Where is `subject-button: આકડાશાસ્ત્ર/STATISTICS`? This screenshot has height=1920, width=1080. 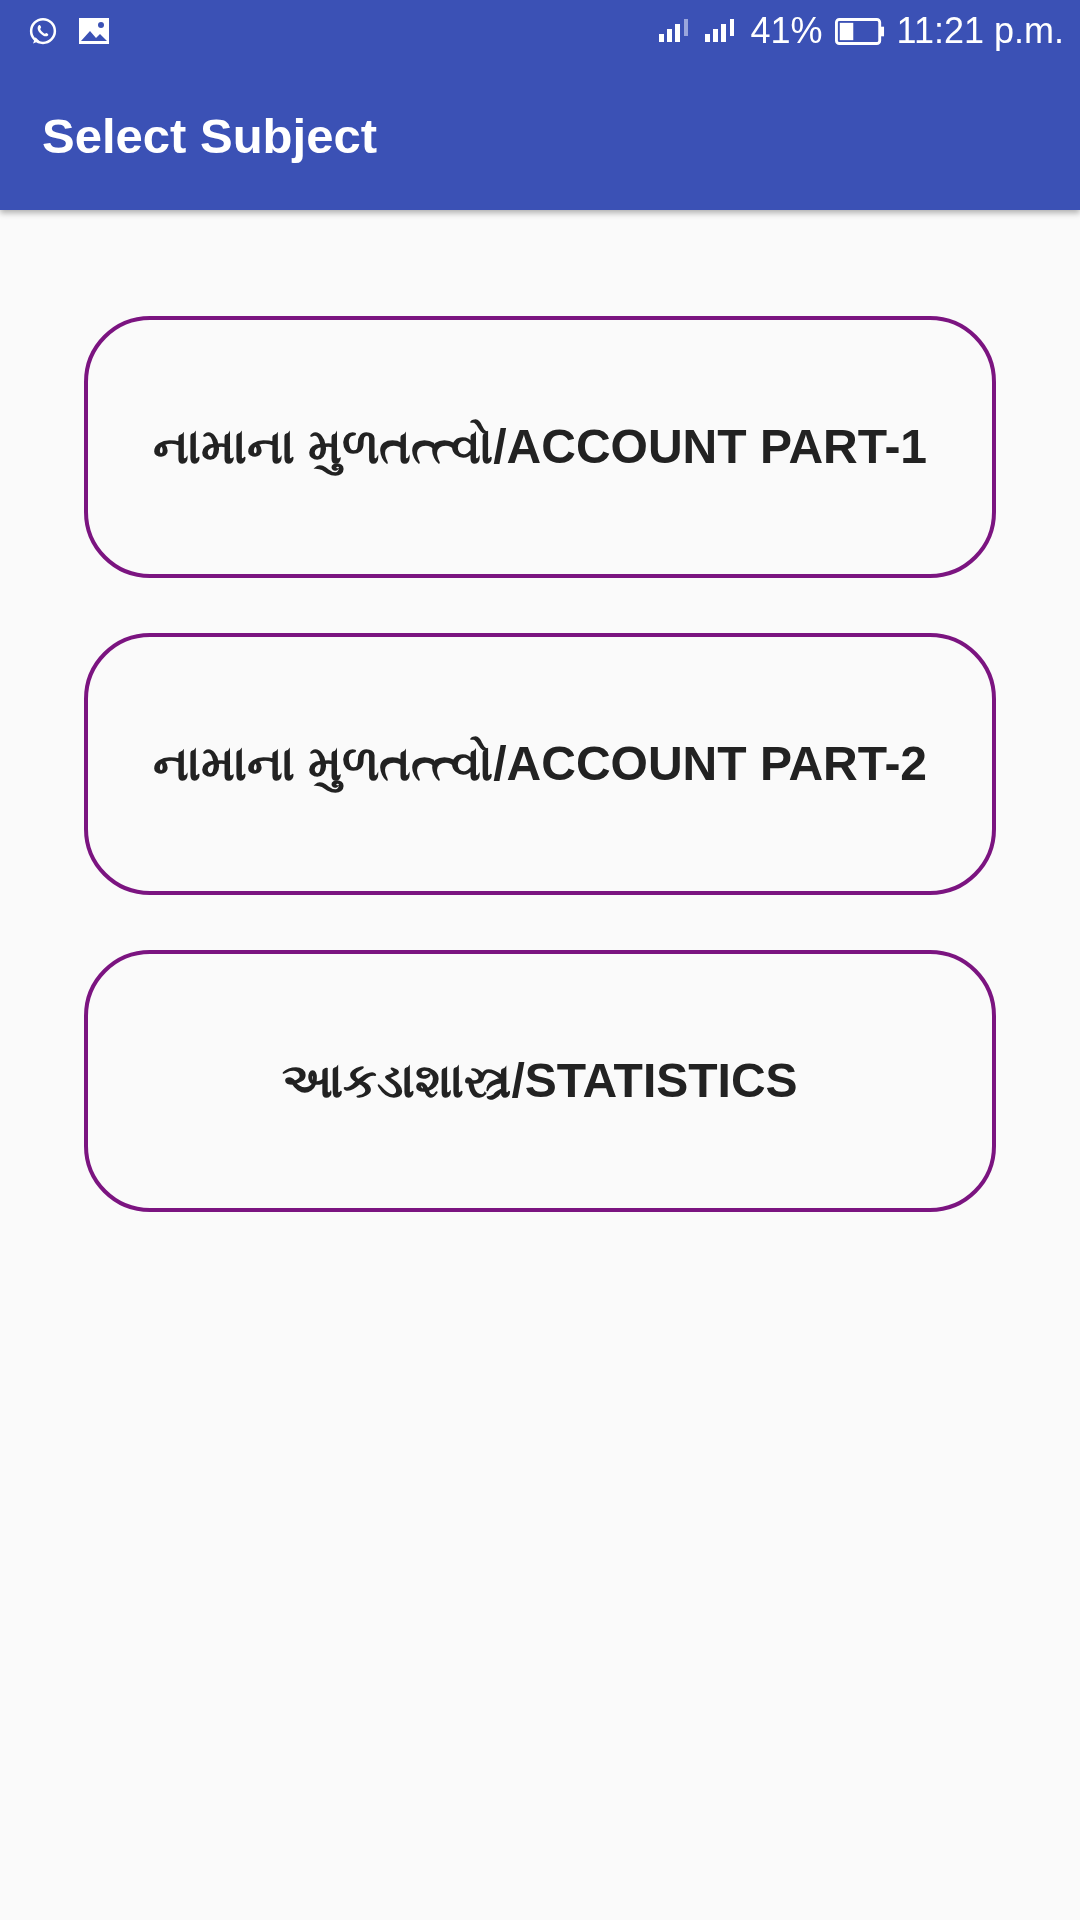
subject-button: આકડાશાસ્ત્ર/STATISTICS is located at coordinates (540, 1081).